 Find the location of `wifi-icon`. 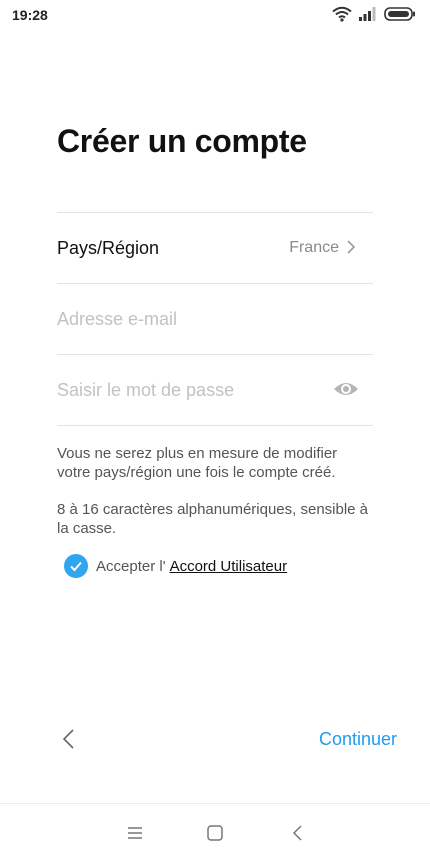

wifi-icon is located at coordinates (342, 14).